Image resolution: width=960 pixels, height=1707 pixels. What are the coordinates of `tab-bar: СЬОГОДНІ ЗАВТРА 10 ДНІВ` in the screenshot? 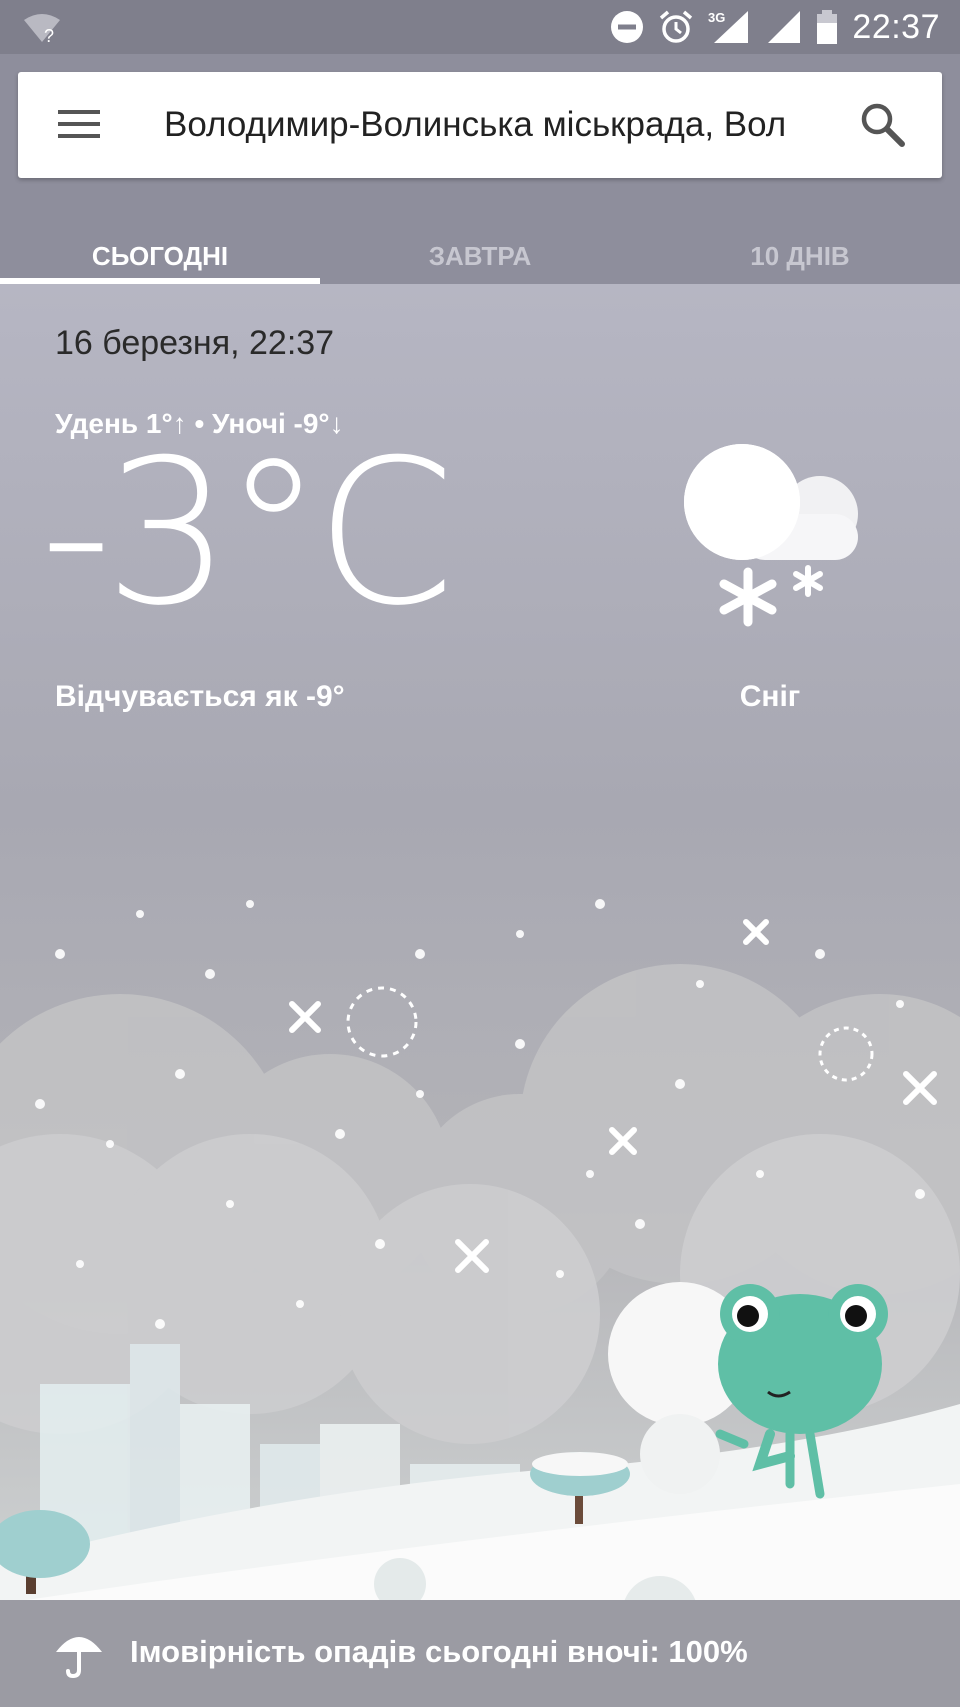 It's located at (480, 257).